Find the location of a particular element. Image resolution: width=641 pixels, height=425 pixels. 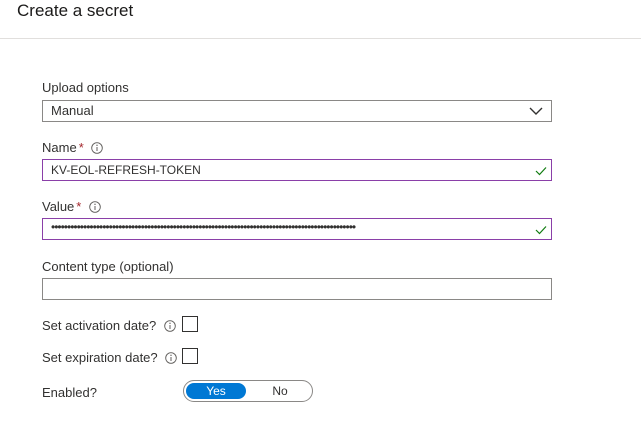

enabled-no-option: No is located at coordinates (280, 391).